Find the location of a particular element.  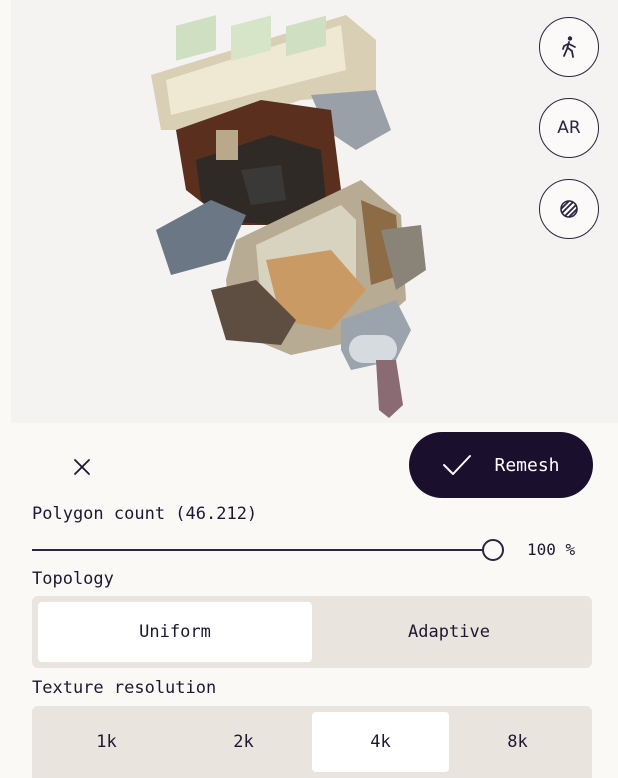

walk-mode-button is located at coordinates (569, 47).